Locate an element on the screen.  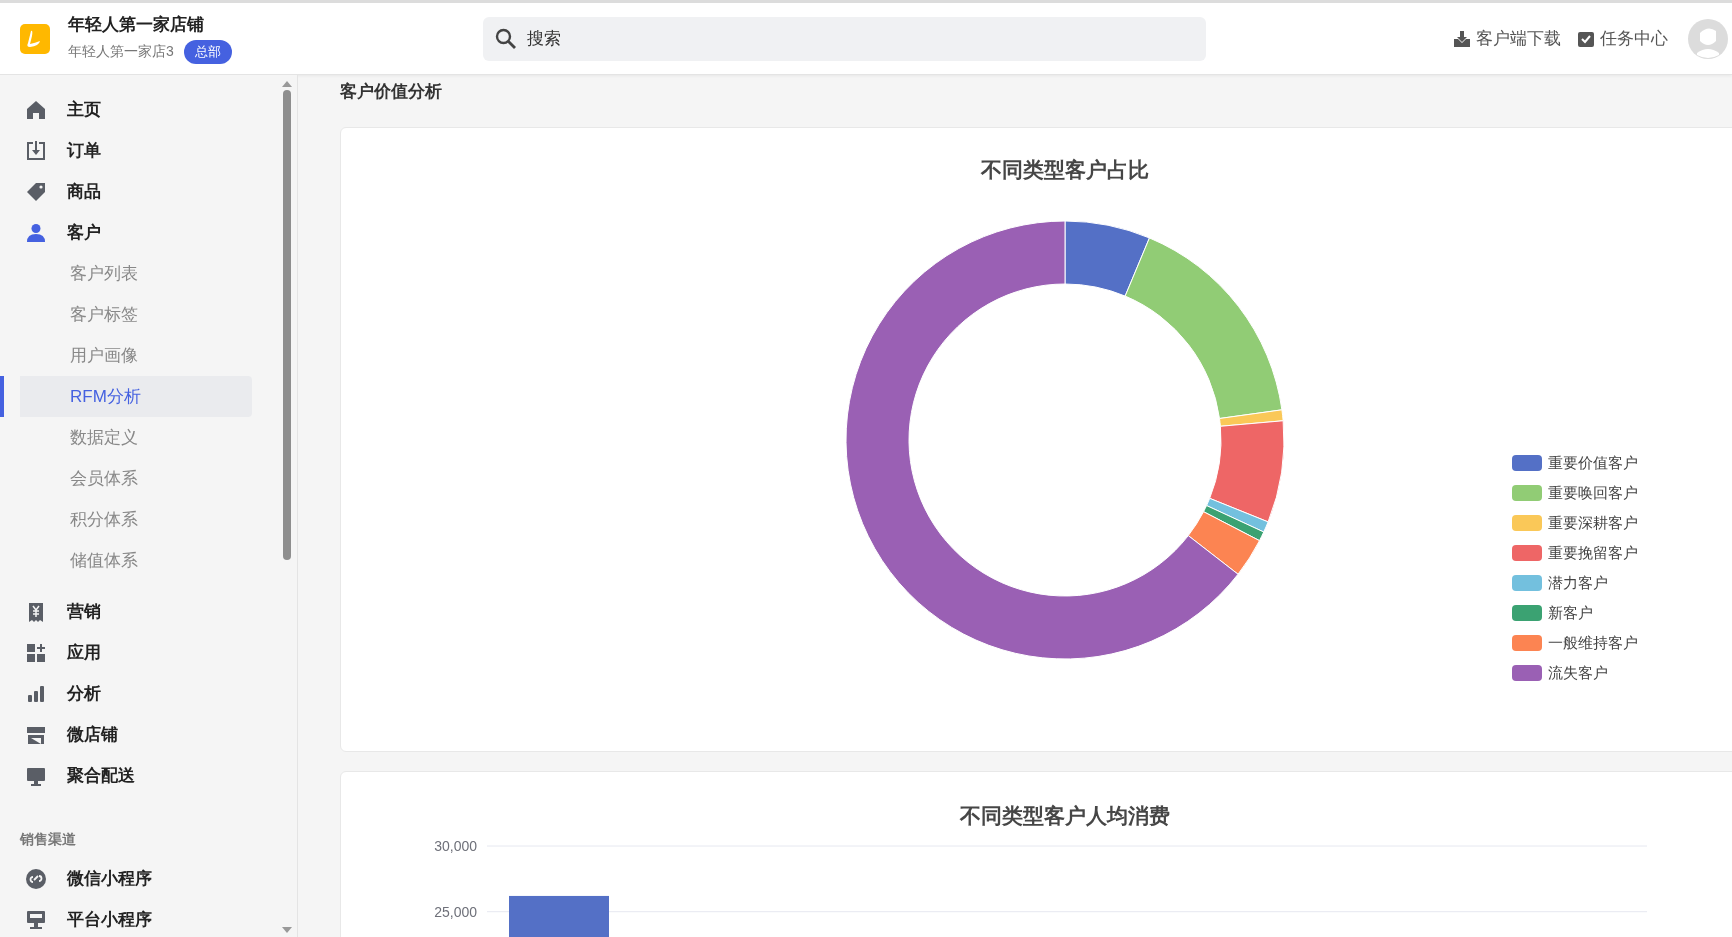
branch-name: 年轻人第一家店3 is located at coordinates (121, 52).